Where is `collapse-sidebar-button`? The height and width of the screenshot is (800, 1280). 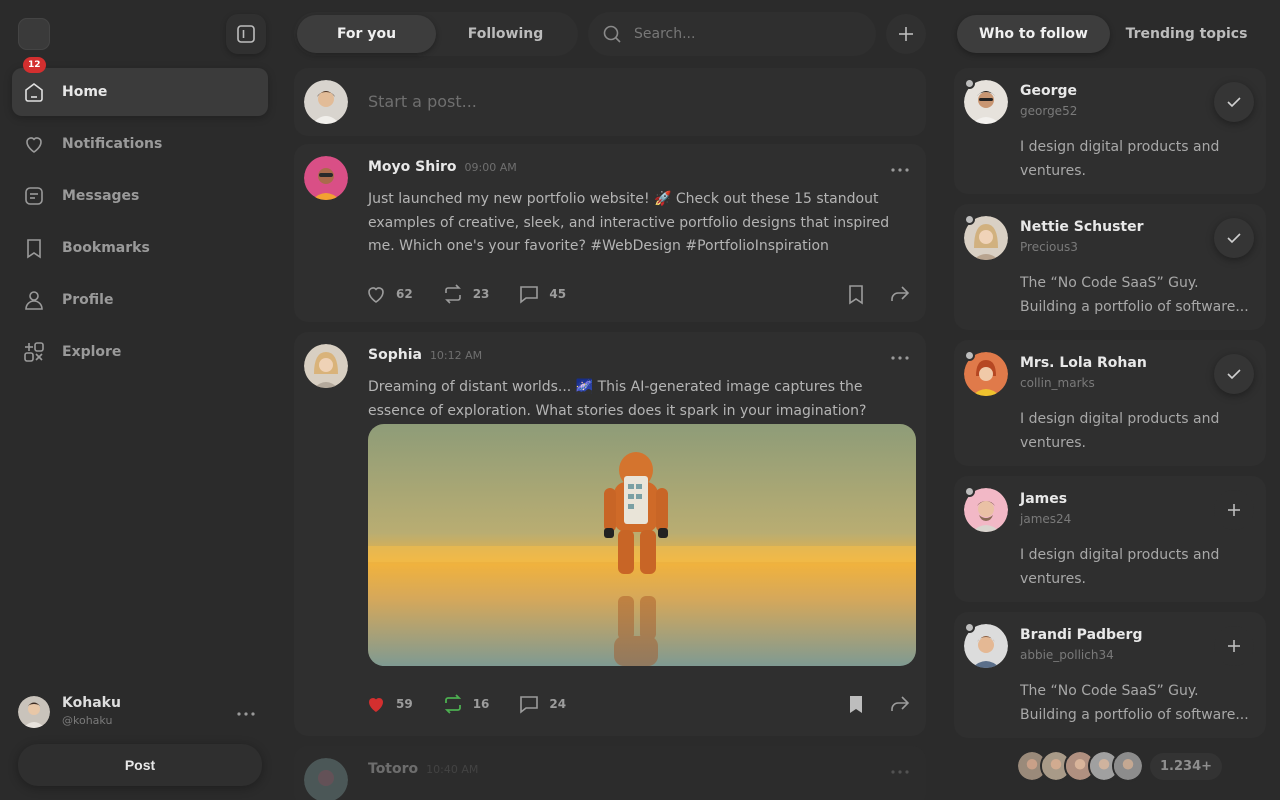 collapse-sidebar-button is located at coordinates (246, 34).